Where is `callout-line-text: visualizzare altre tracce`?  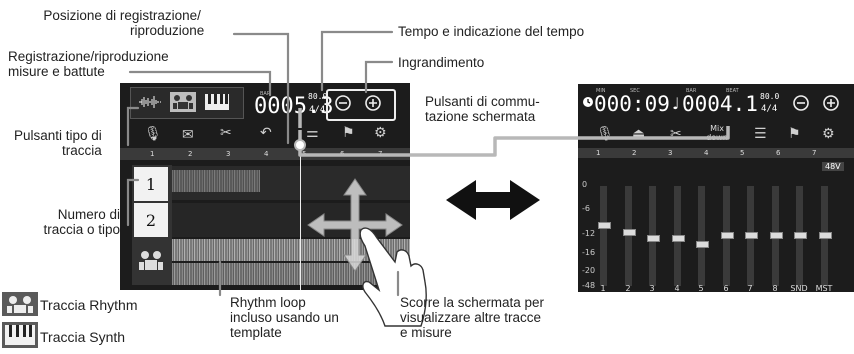
callout-line-text: visualizzare altre tracce is located at coordinates (471, 317).